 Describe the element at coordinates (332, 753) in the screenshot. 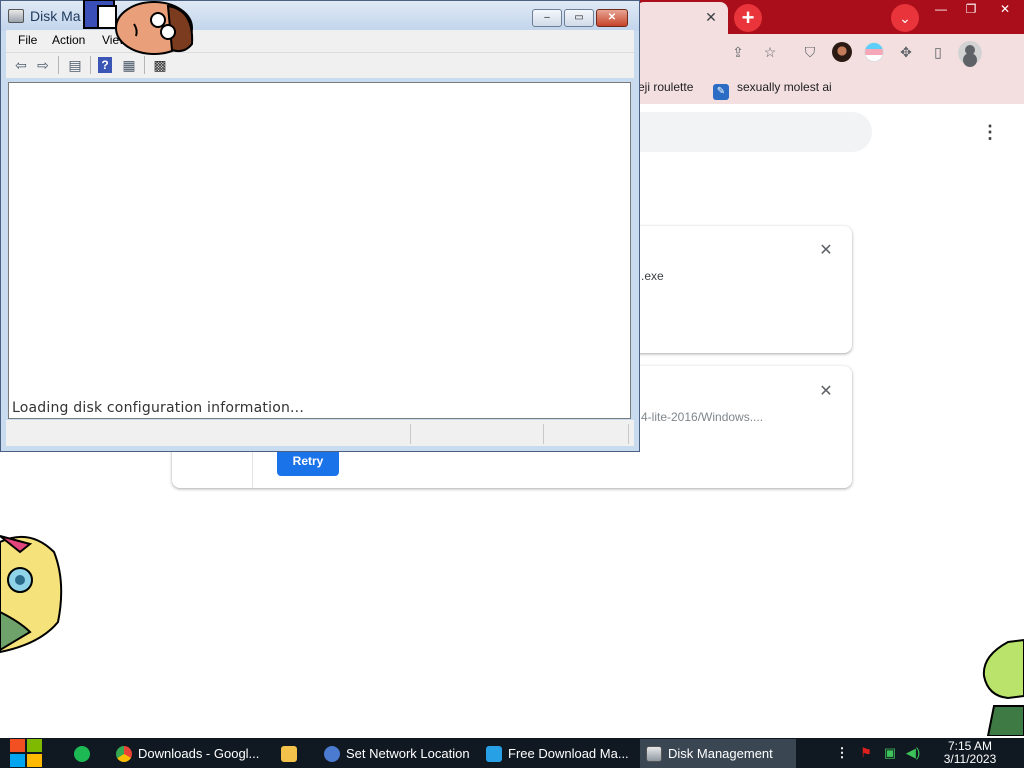

I see `network-icon` at that location.